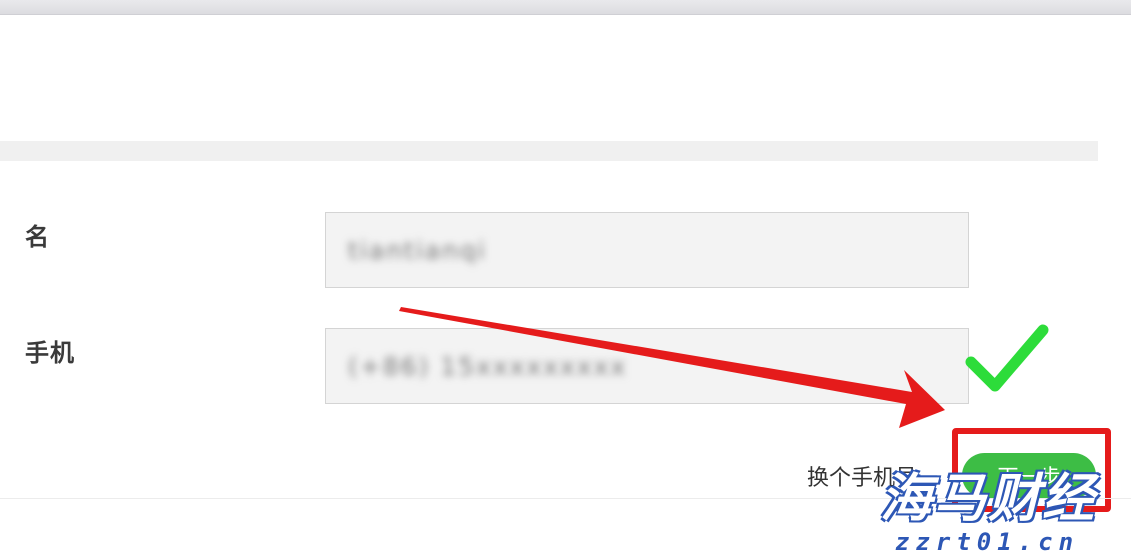  What do you see at coordinates (417, 250) in the screenshot?
I see `name-value: tiantianqi` at bounding box center [417, 250].